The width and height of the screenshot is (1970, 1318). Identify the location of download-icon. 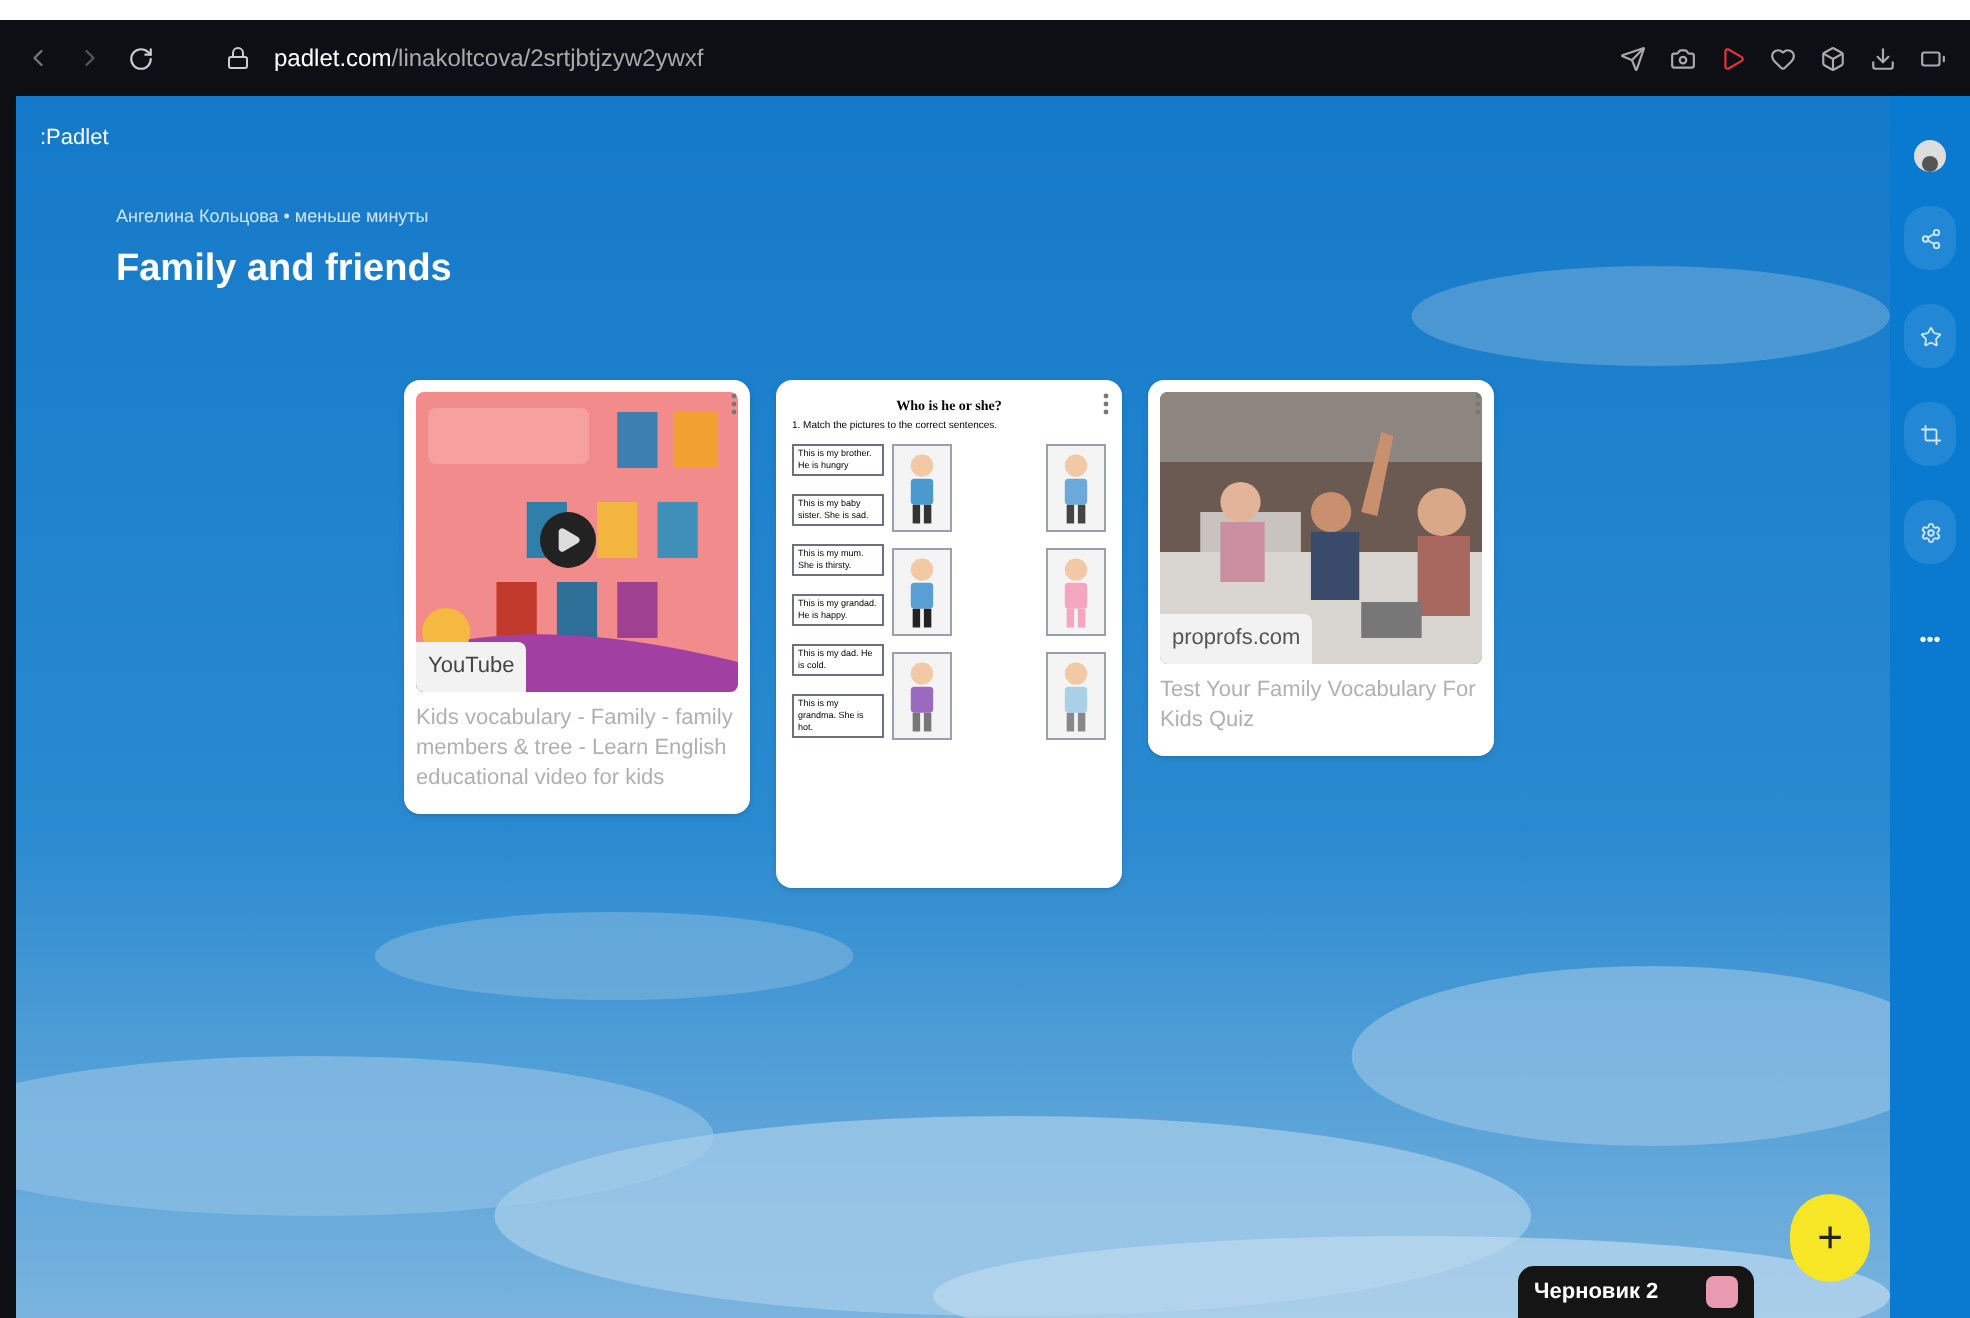
(1883, 58).